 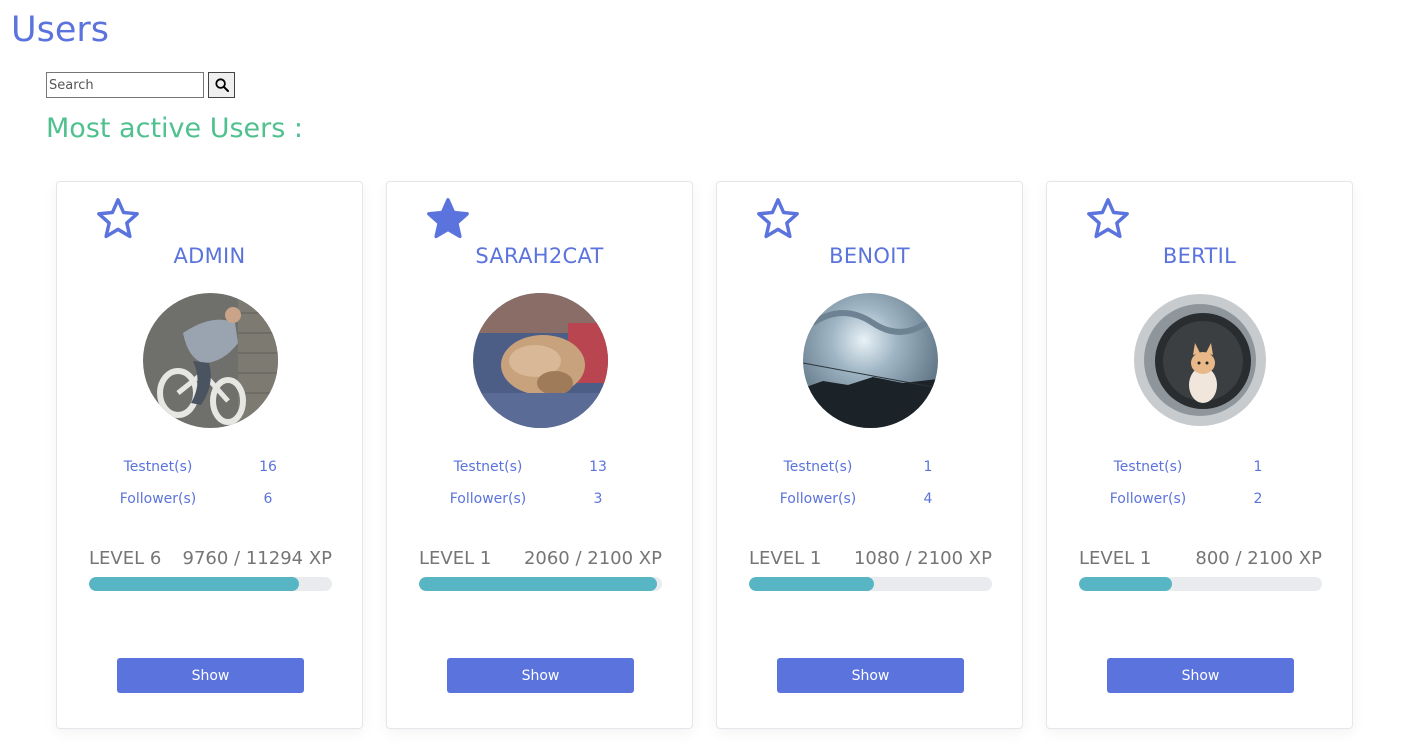 What do you see at coordinates (869, 256) in the screenshot?
I see `user-name: BENOIT` at bounding box center [869, 256].